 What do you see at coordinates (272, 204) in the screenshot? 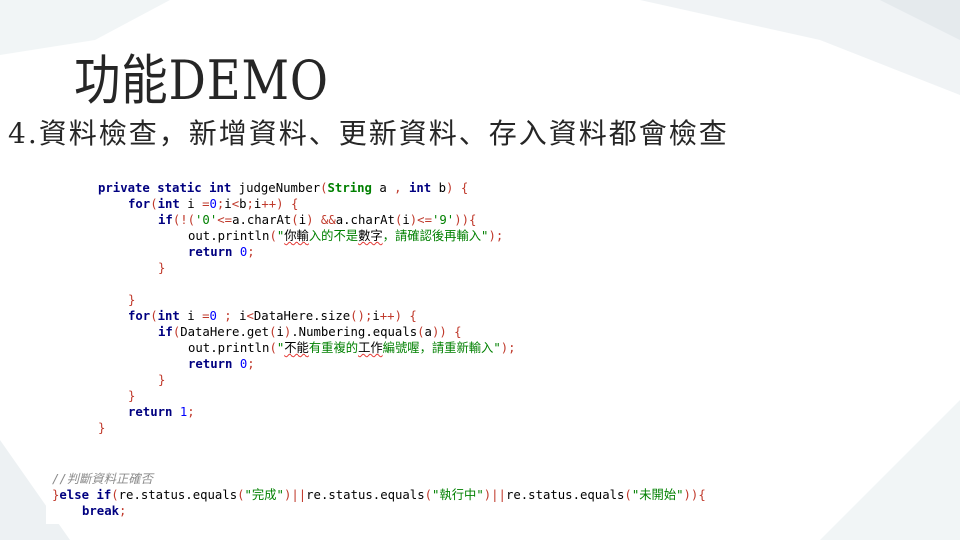
I see `code-token: ++)` at bounding box center [272, 204].